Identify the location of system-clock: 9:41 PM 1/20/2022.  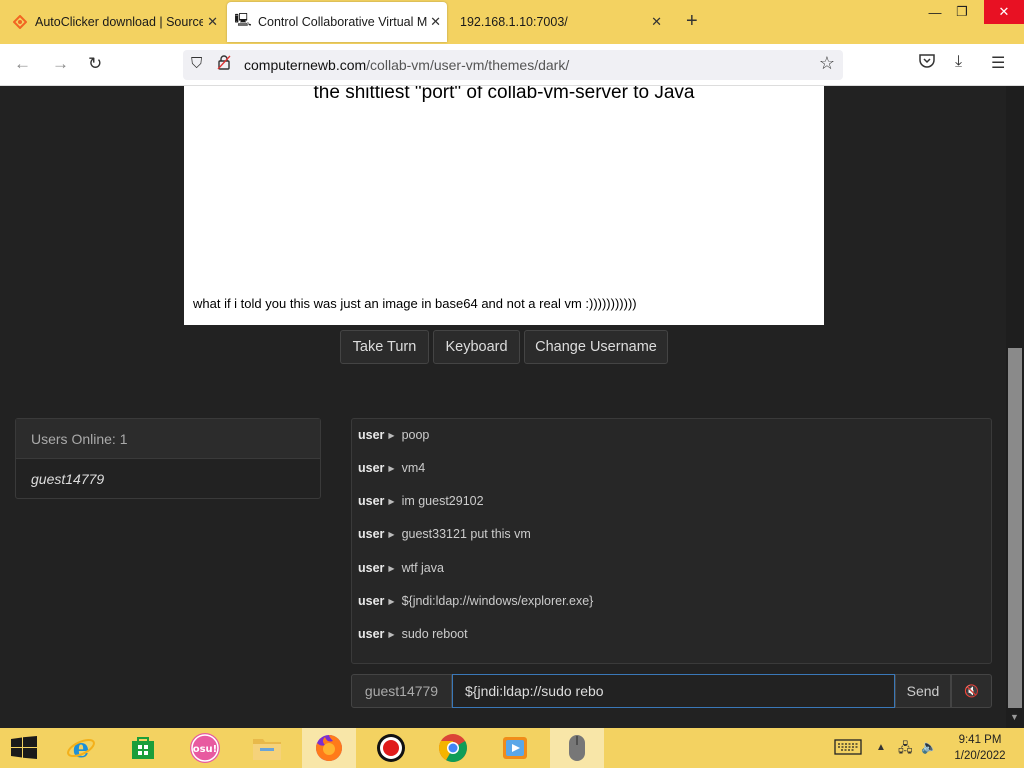
(980, 748).